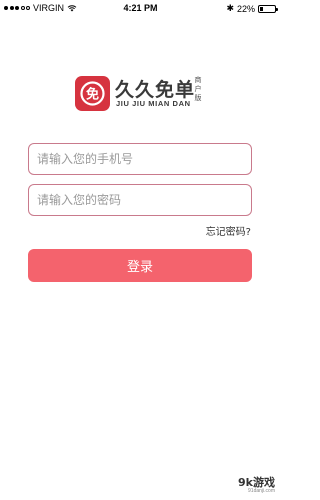  What do you see at coordinates (198, 80) in the screenshot?
I see `logo-badge-char: 商` at bounding box center [198, 80].